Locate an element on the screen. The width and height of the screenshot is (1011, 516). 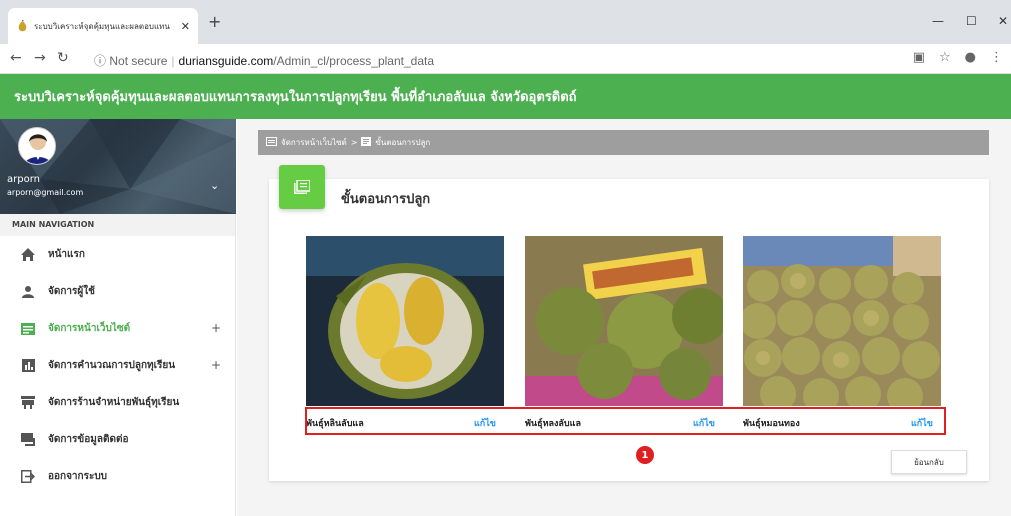
browser-tab: ระบบวิเคราะห์จุดคุ้มทุนและผลตอบแทน ✕ is located at coordinates (103, 26).